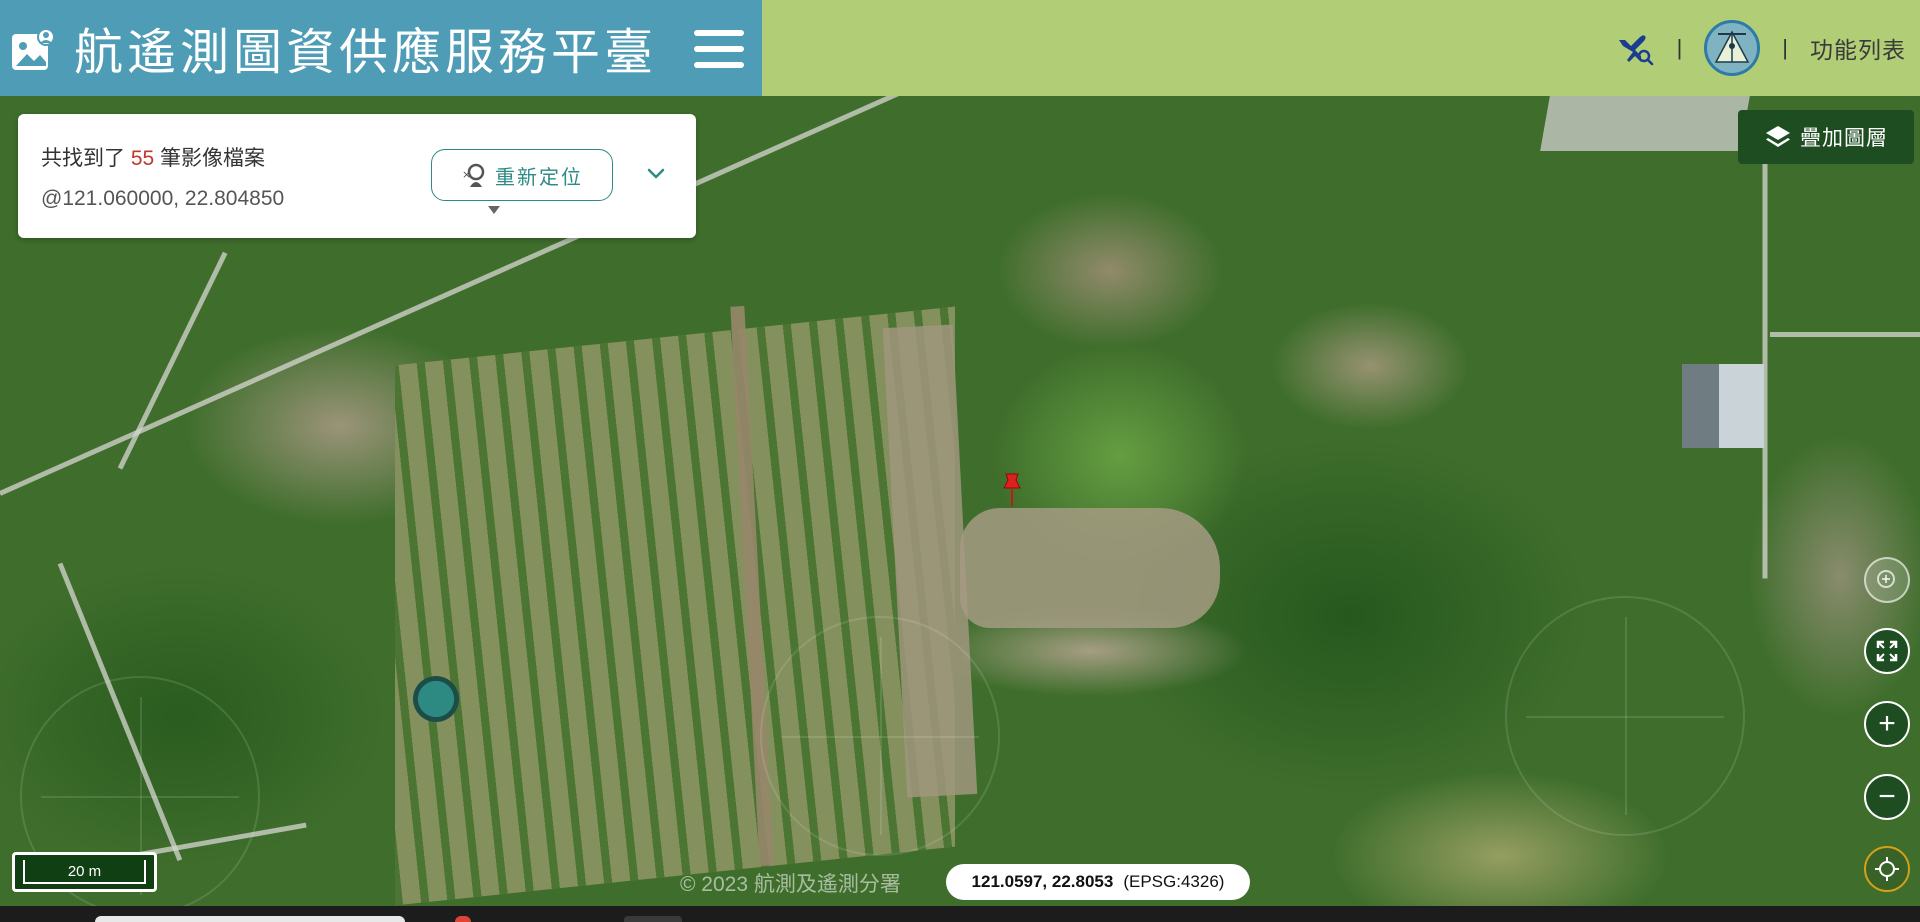 This screenshot has height=922, width=1920. What do you see at coordinates (719, 49) in the screenshot?
I see `hamburger-menu-icon` at bounding box center [719, 49].